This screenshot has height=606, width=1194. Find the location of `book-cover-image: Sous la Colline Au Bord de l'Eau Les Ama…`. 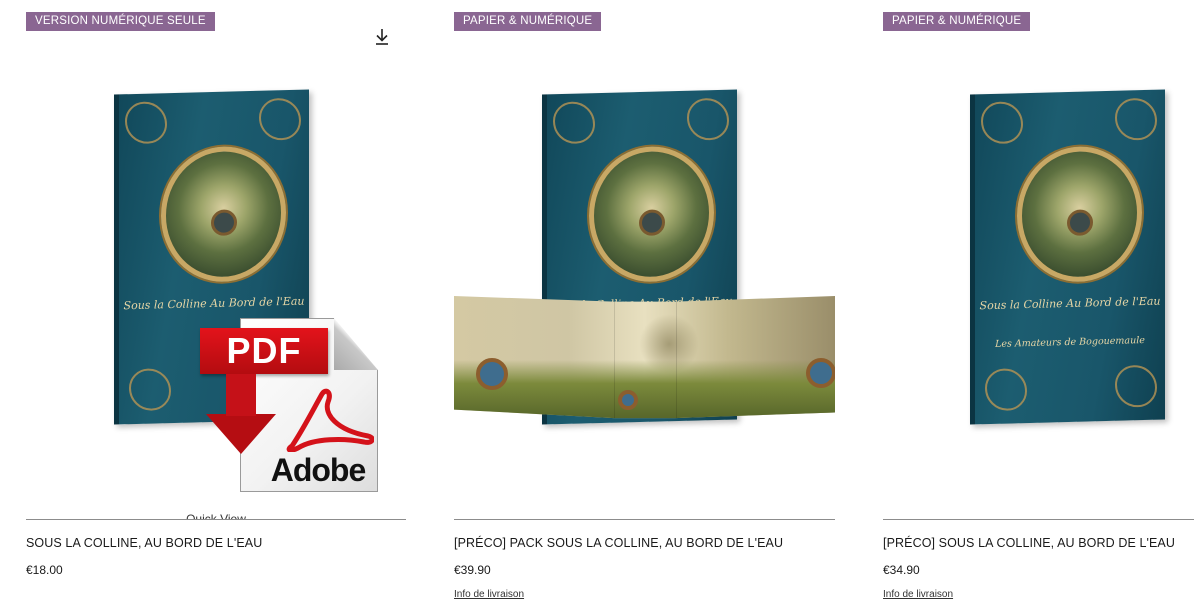

book-cover-image: Sous la Colline Au Bord de l'Eau Les Ama… is located at coordinates (1067, 257).